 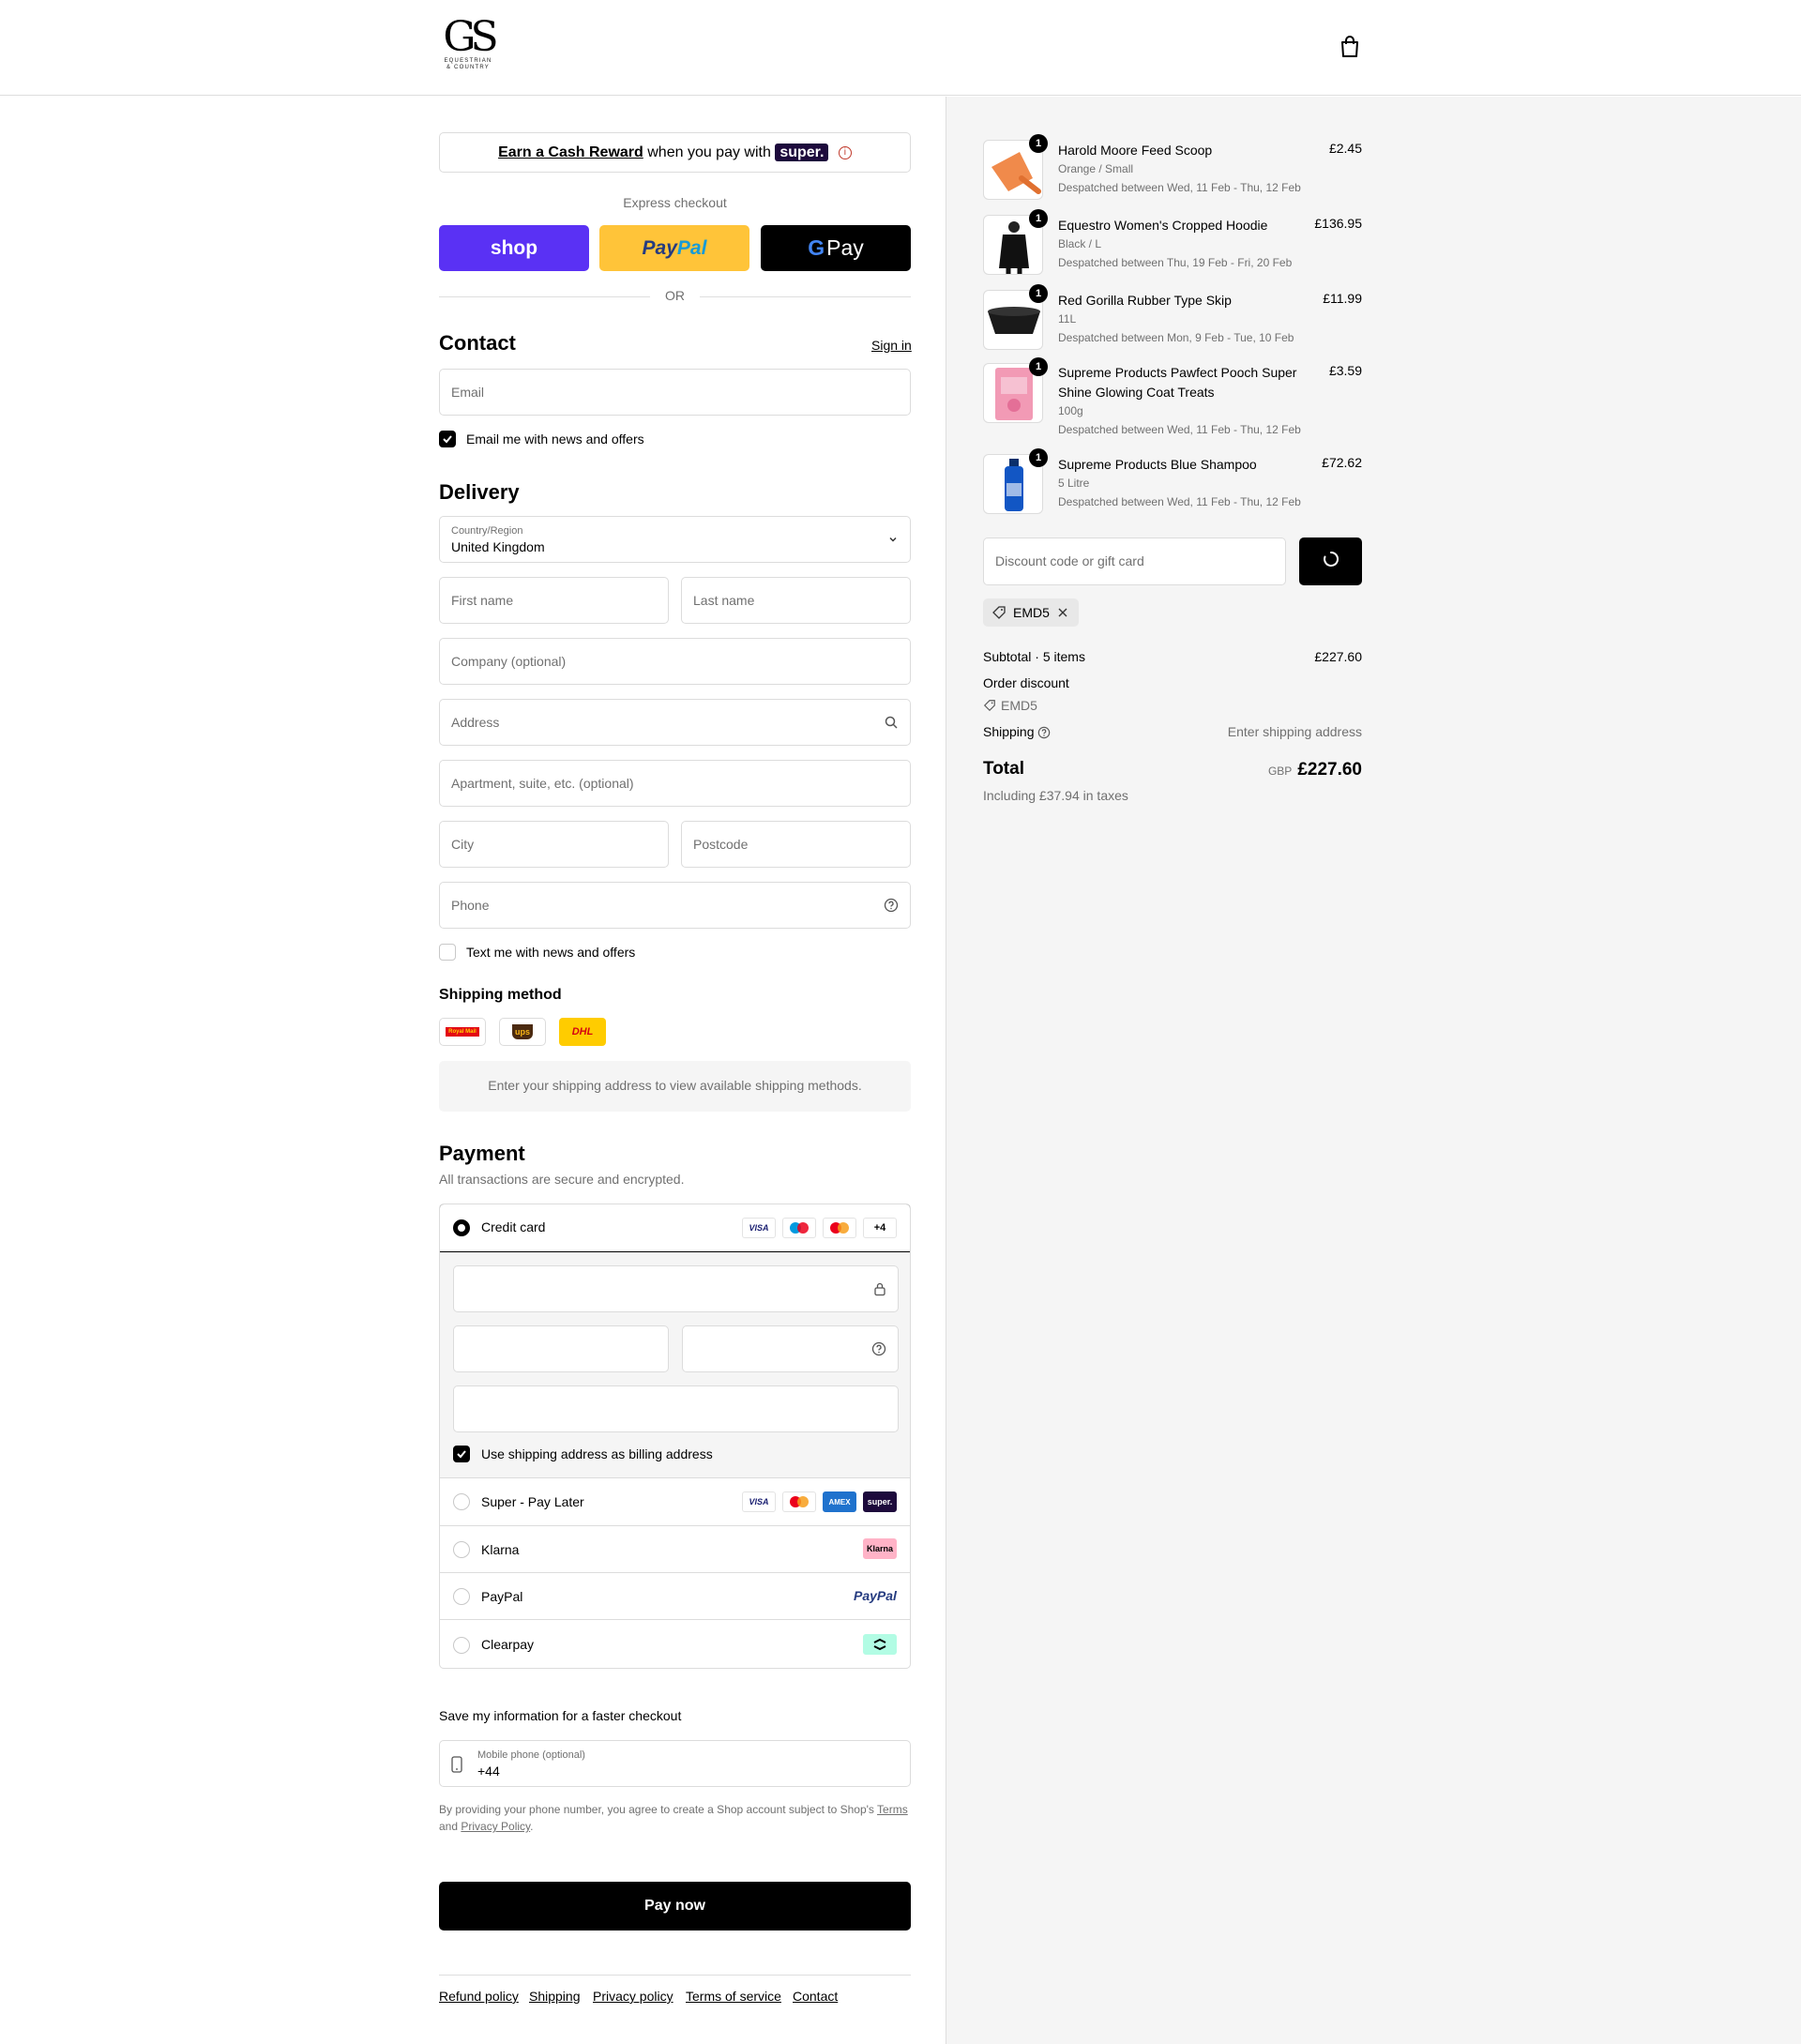 What do you see at coordinates (675, 202) in the screenshot?
I see `express-checkout-label: Express checkout` at bounding box center [675, 202].